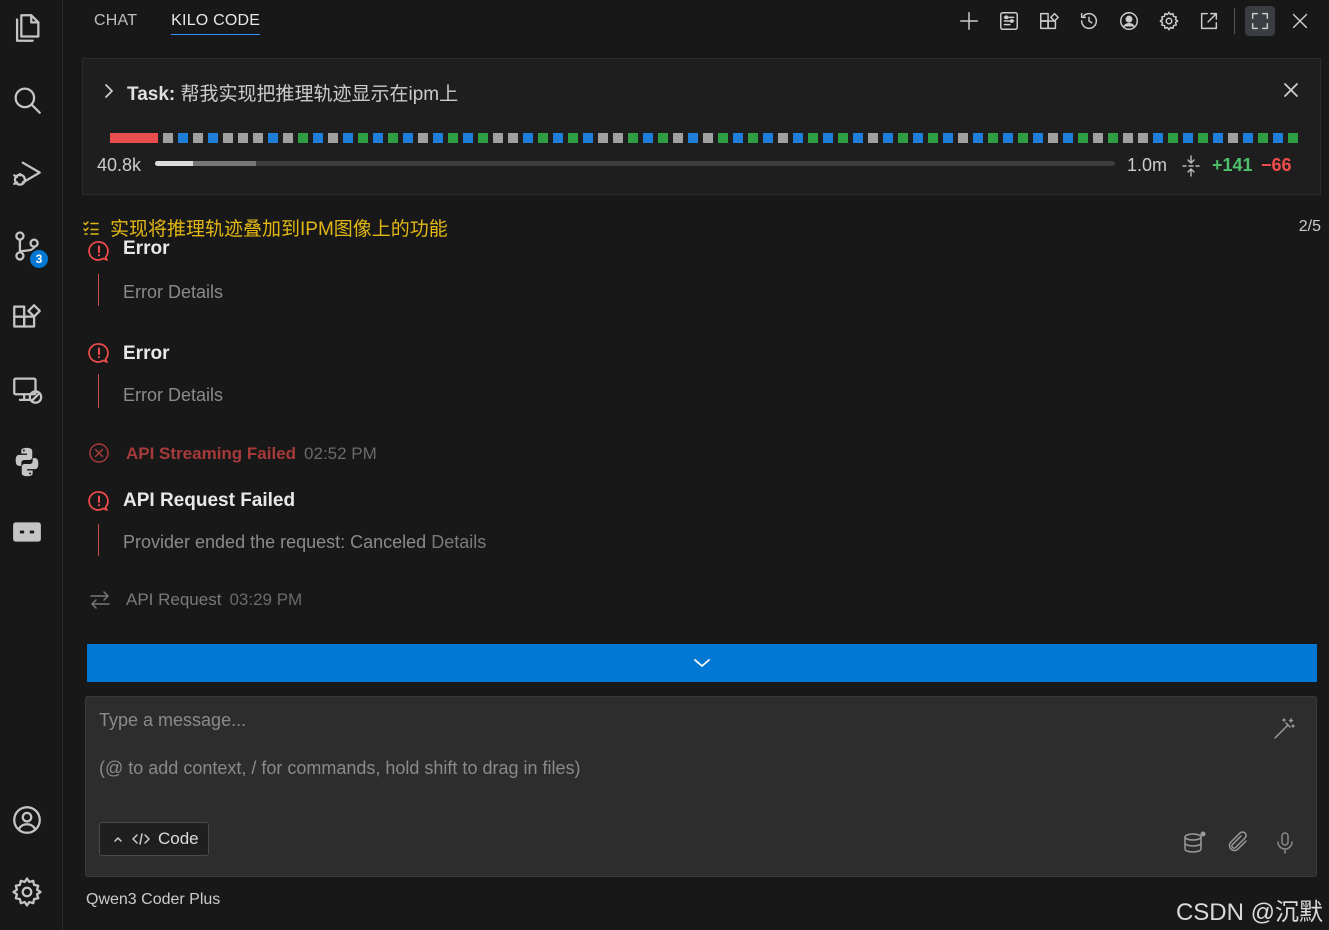 This screenshot has width=1329, height=930. I want to click on fullscreen-icon, so click(1260, 21).